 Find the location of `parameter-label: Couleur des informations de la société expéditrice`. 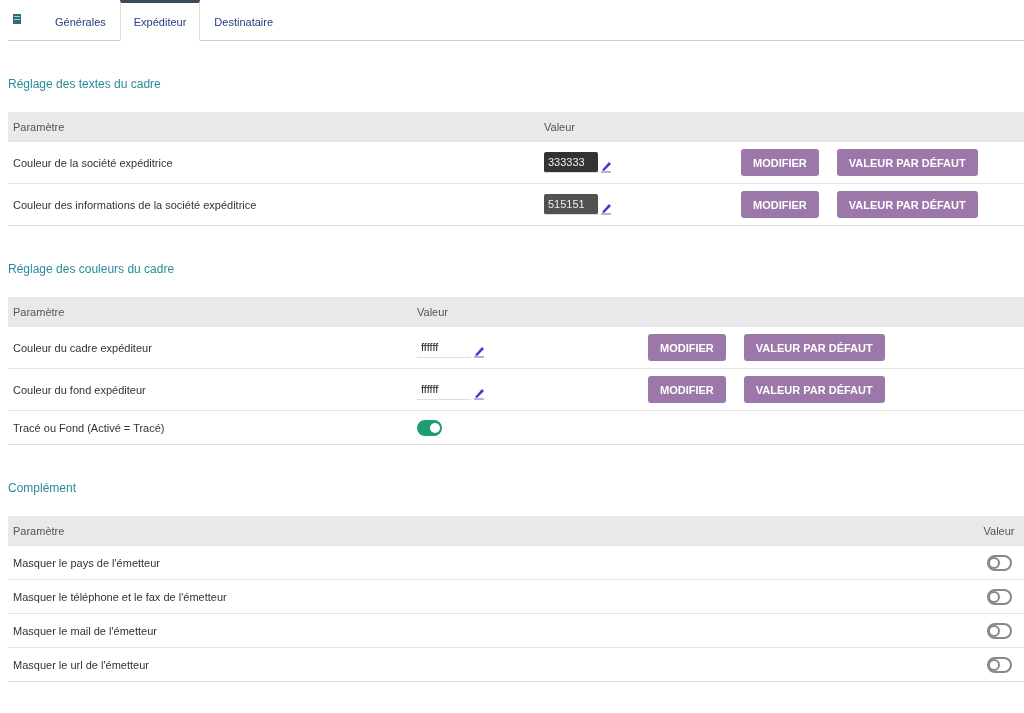

parameter-label: Couleur des informations de la société expéditrice is located at coordinates (135, 204).